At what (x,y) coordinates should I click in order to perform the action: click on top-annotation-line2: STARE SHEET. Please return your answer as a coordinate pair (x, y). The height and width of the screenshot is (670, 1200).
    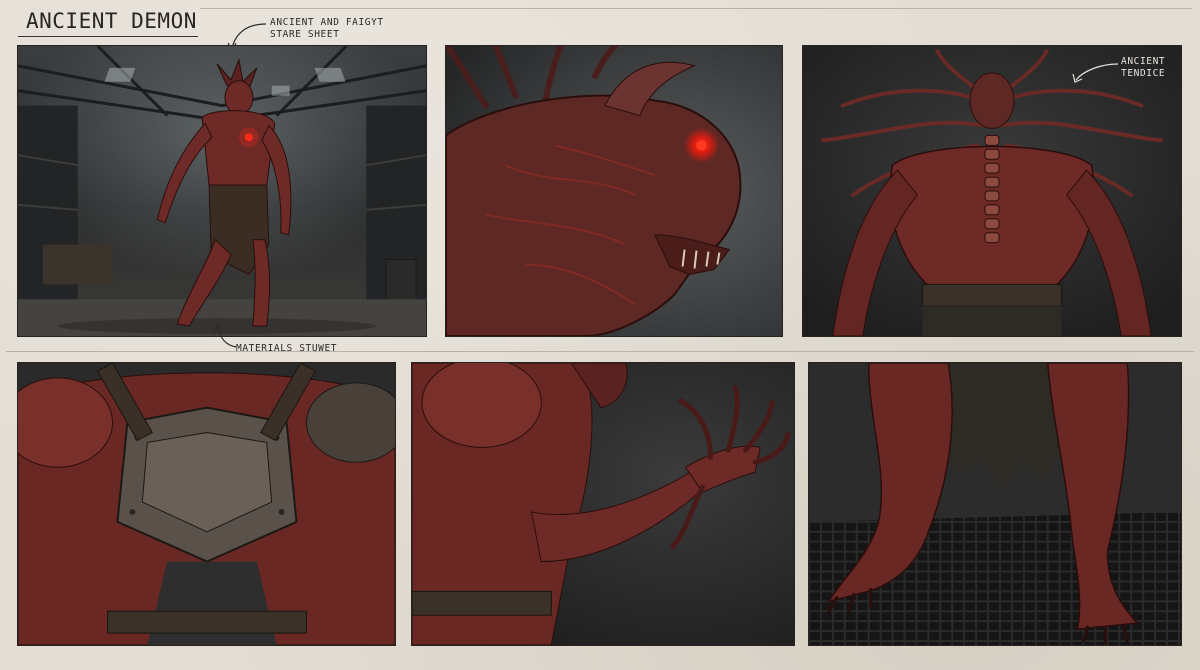
    Looking at the image, I should click on (305, 34).